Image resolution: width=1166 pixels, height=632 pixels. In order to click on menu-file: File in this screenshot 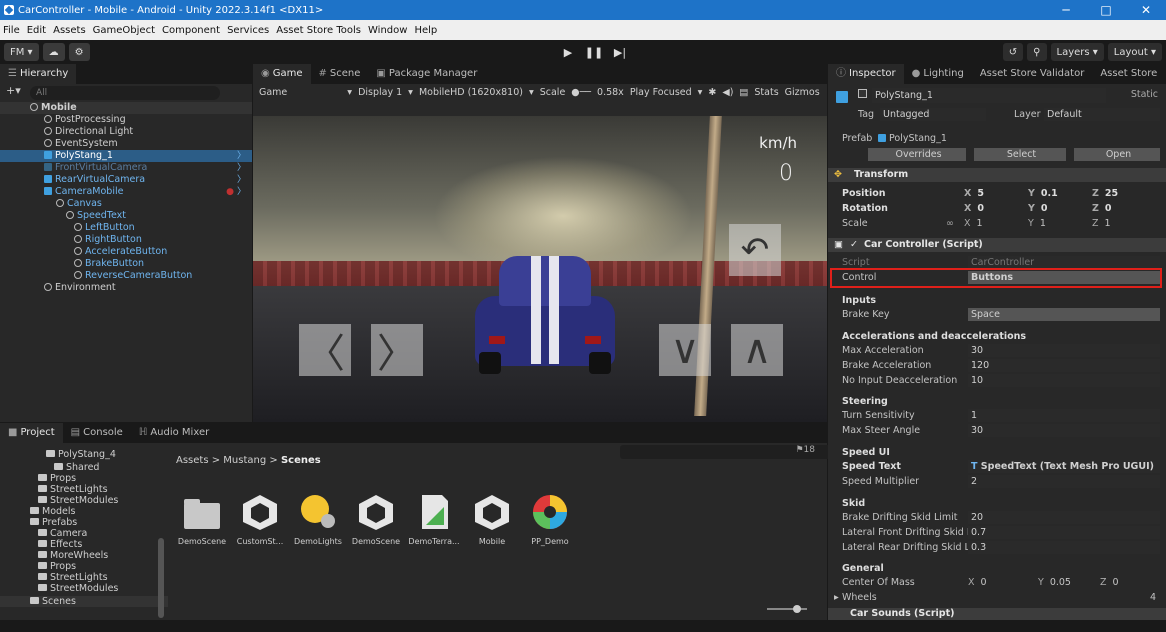, I will do `click(11, 30)`.